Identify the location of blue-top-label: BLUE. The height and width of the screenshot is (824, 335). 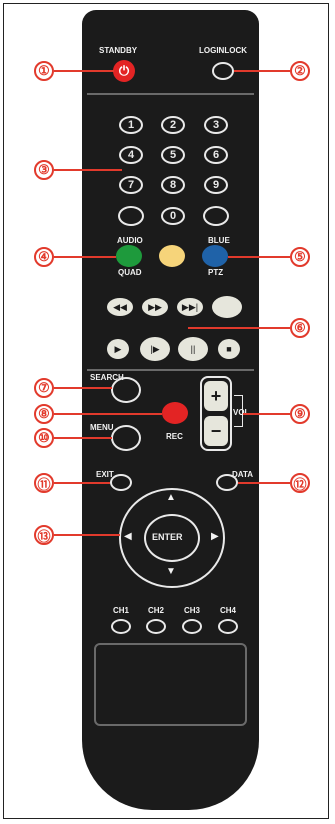
(219, 240).